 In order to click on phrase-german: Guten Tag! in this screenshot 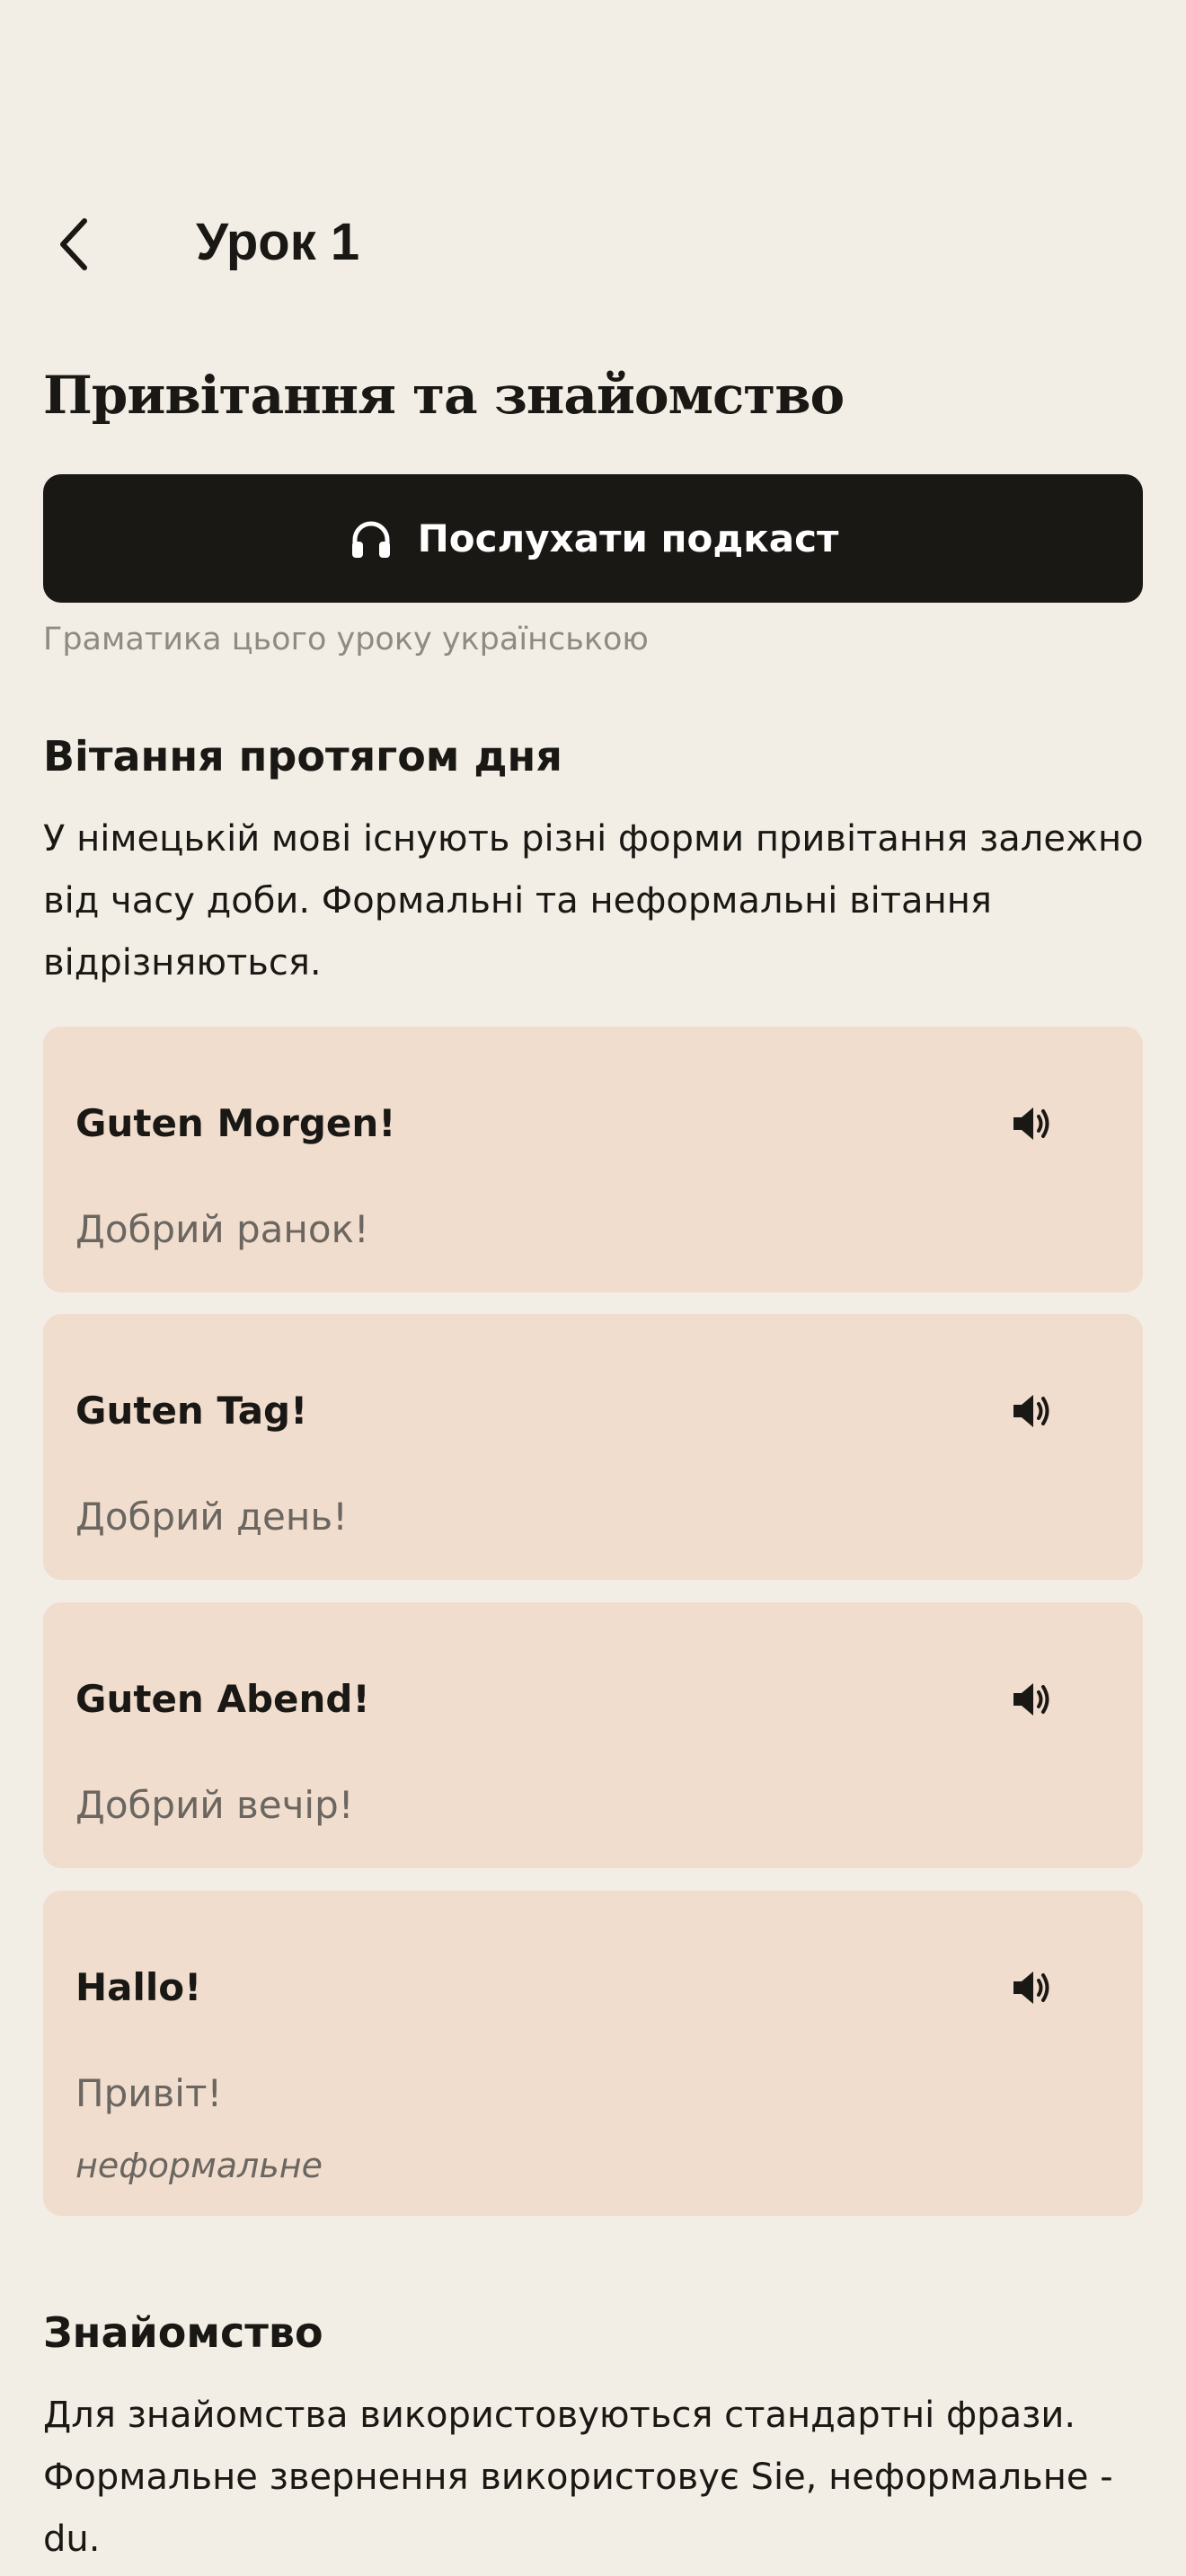, I will do `click(191, 1411)`.